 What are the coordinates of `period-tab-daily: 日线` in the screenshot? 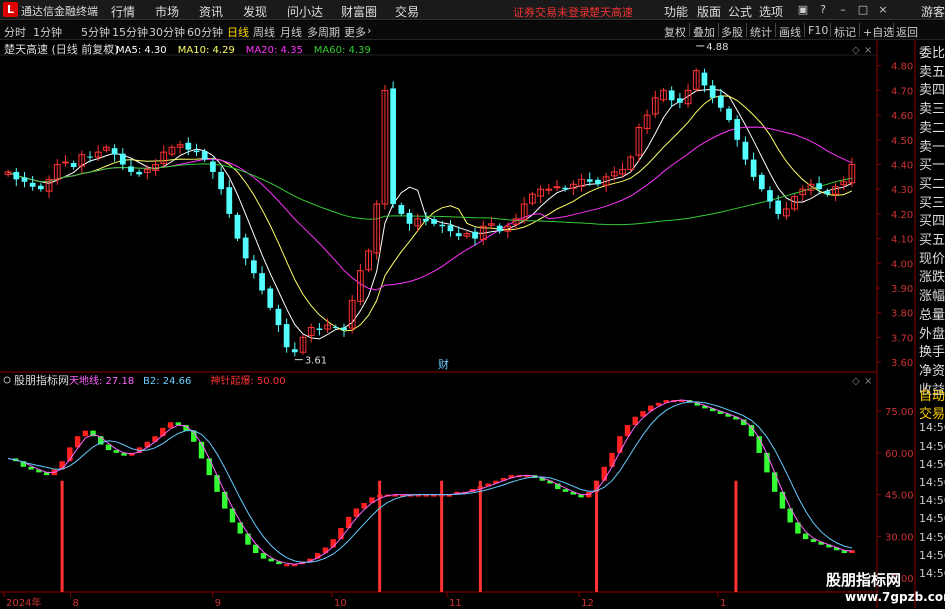 It's located at (238, 32).